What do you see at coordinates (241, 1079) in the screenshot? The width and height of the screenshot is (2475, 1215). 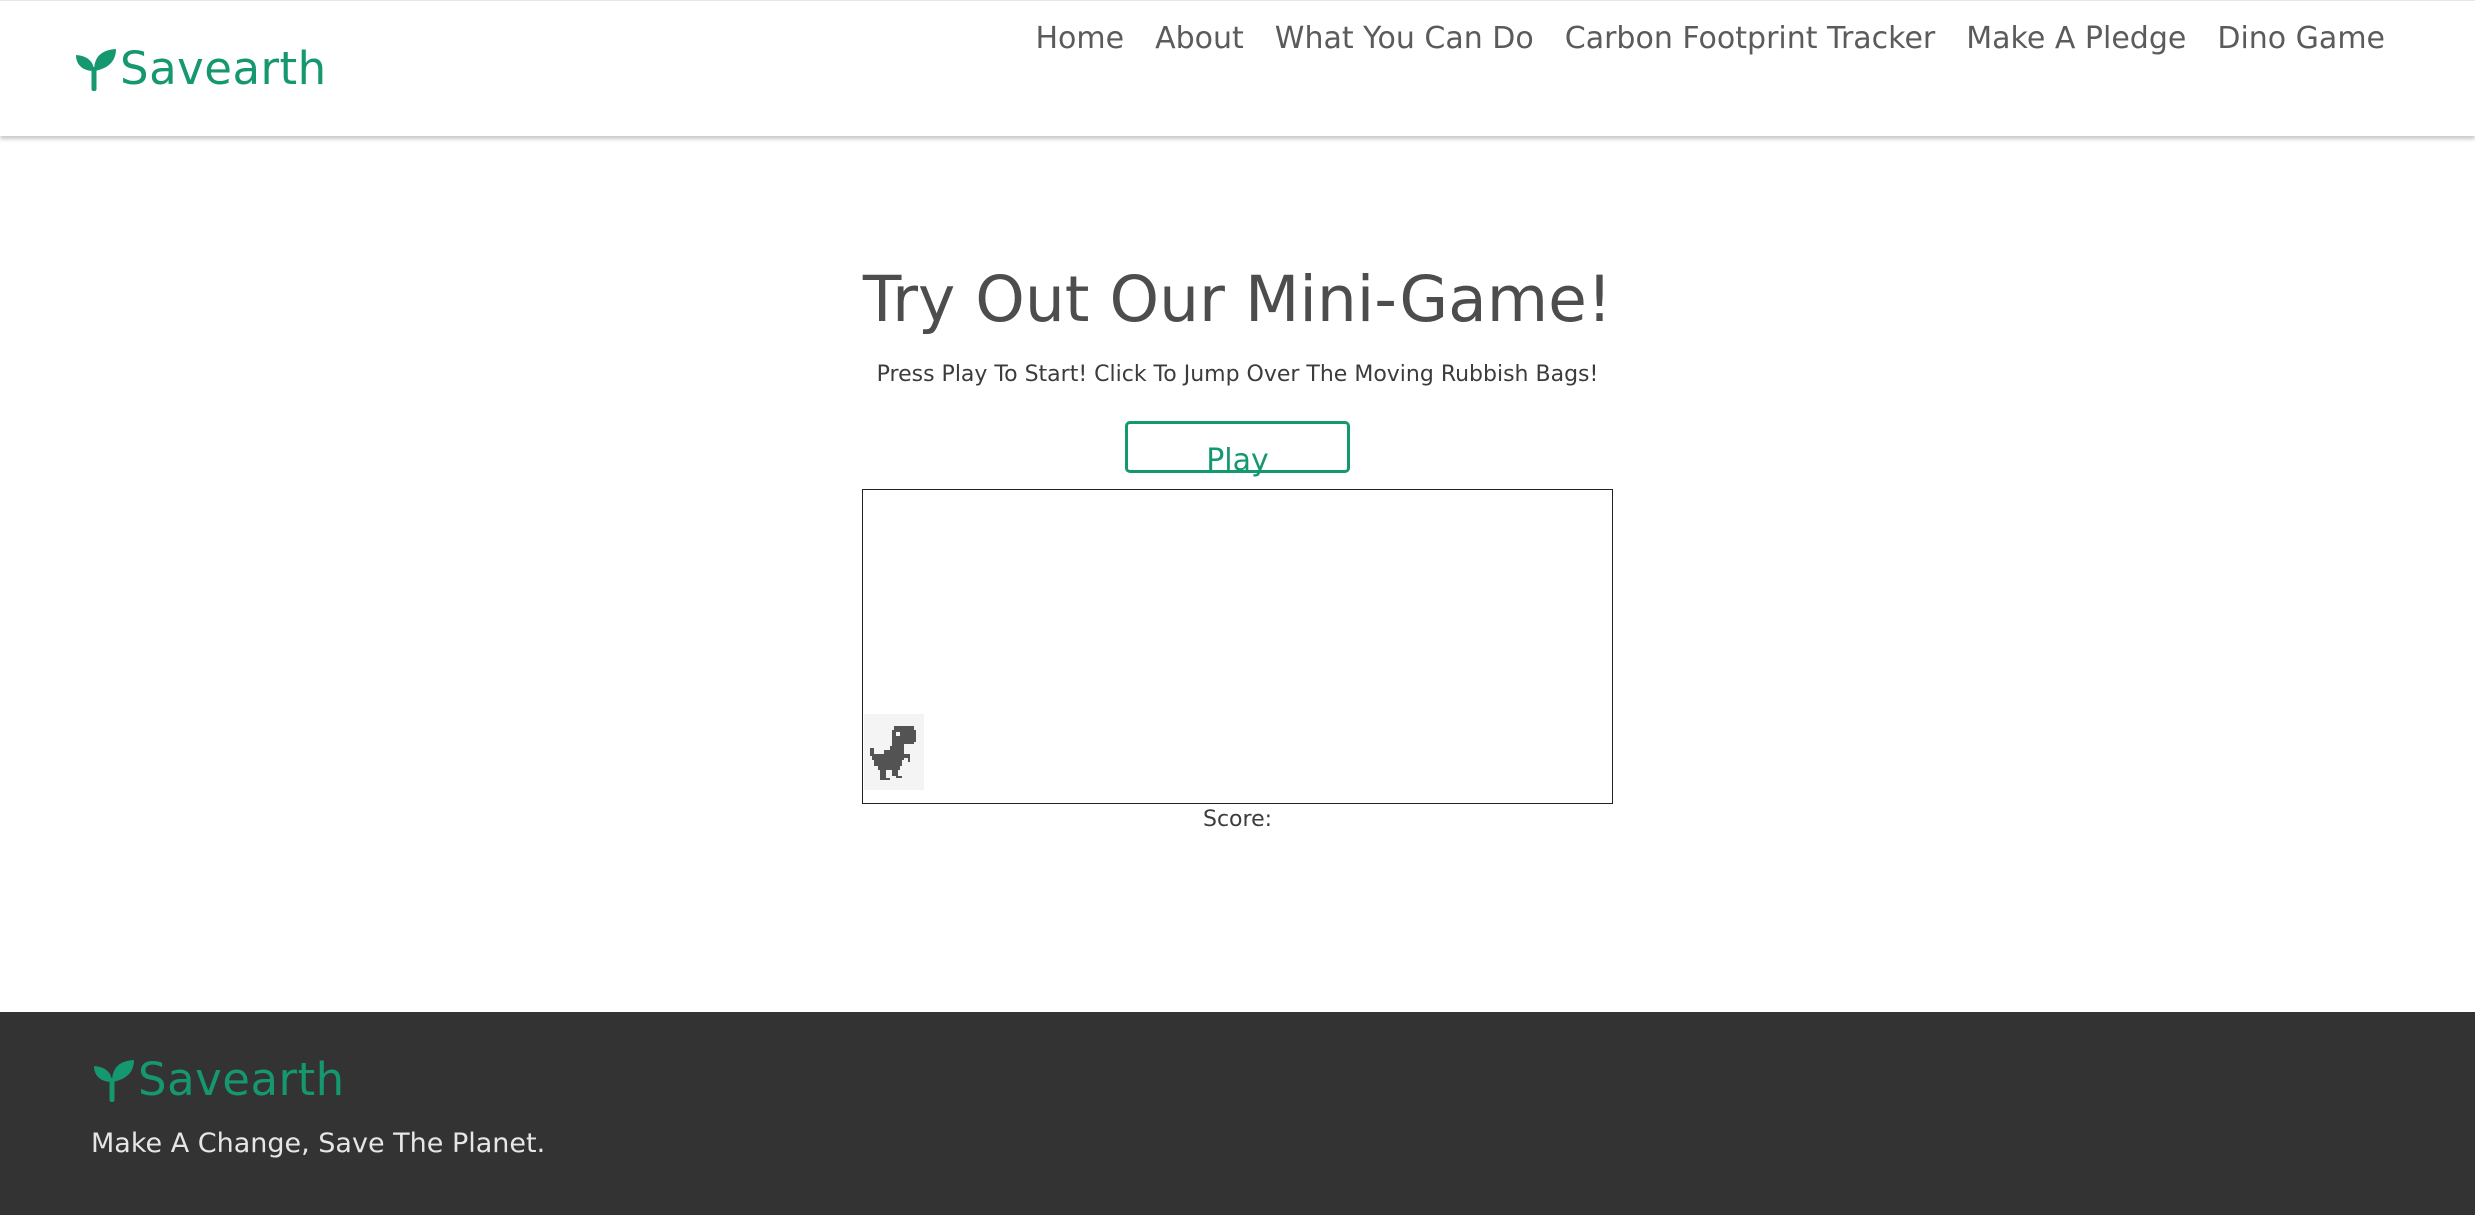 I see `footer-brand-name: Savearth` at bounding box center [241, 1079].